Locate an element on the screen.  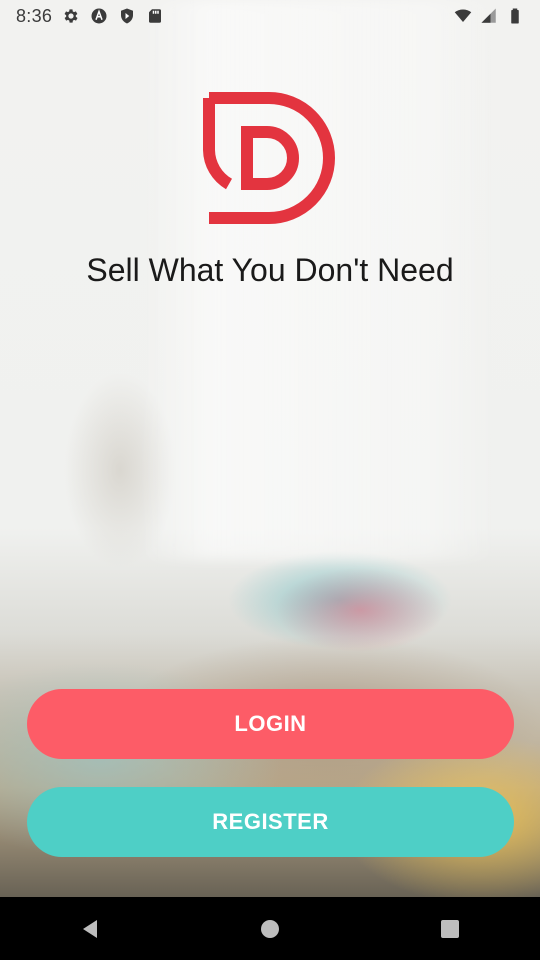
status-left: 8:36 is located at coordinates (90, 16).